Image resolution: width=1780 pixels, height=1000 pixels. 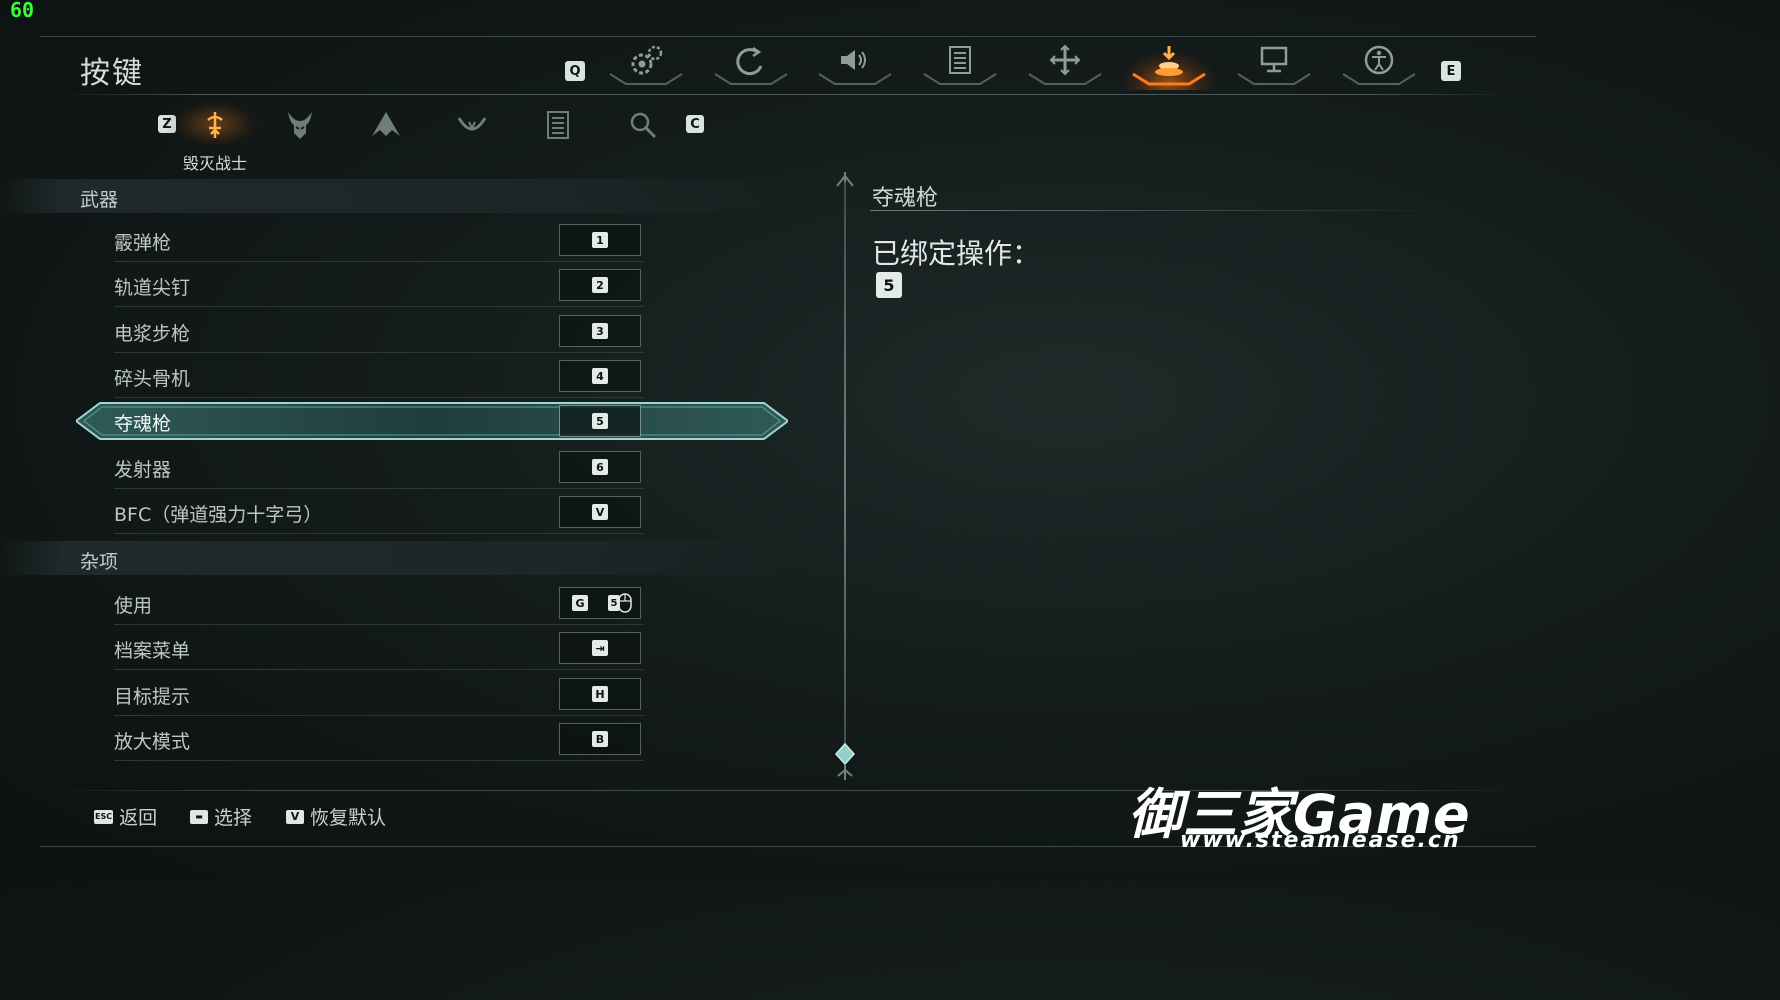 What do you see at coordinates (855, 63) in the screenshot?
I see `tab-audio` at bounding box center [855, 63].